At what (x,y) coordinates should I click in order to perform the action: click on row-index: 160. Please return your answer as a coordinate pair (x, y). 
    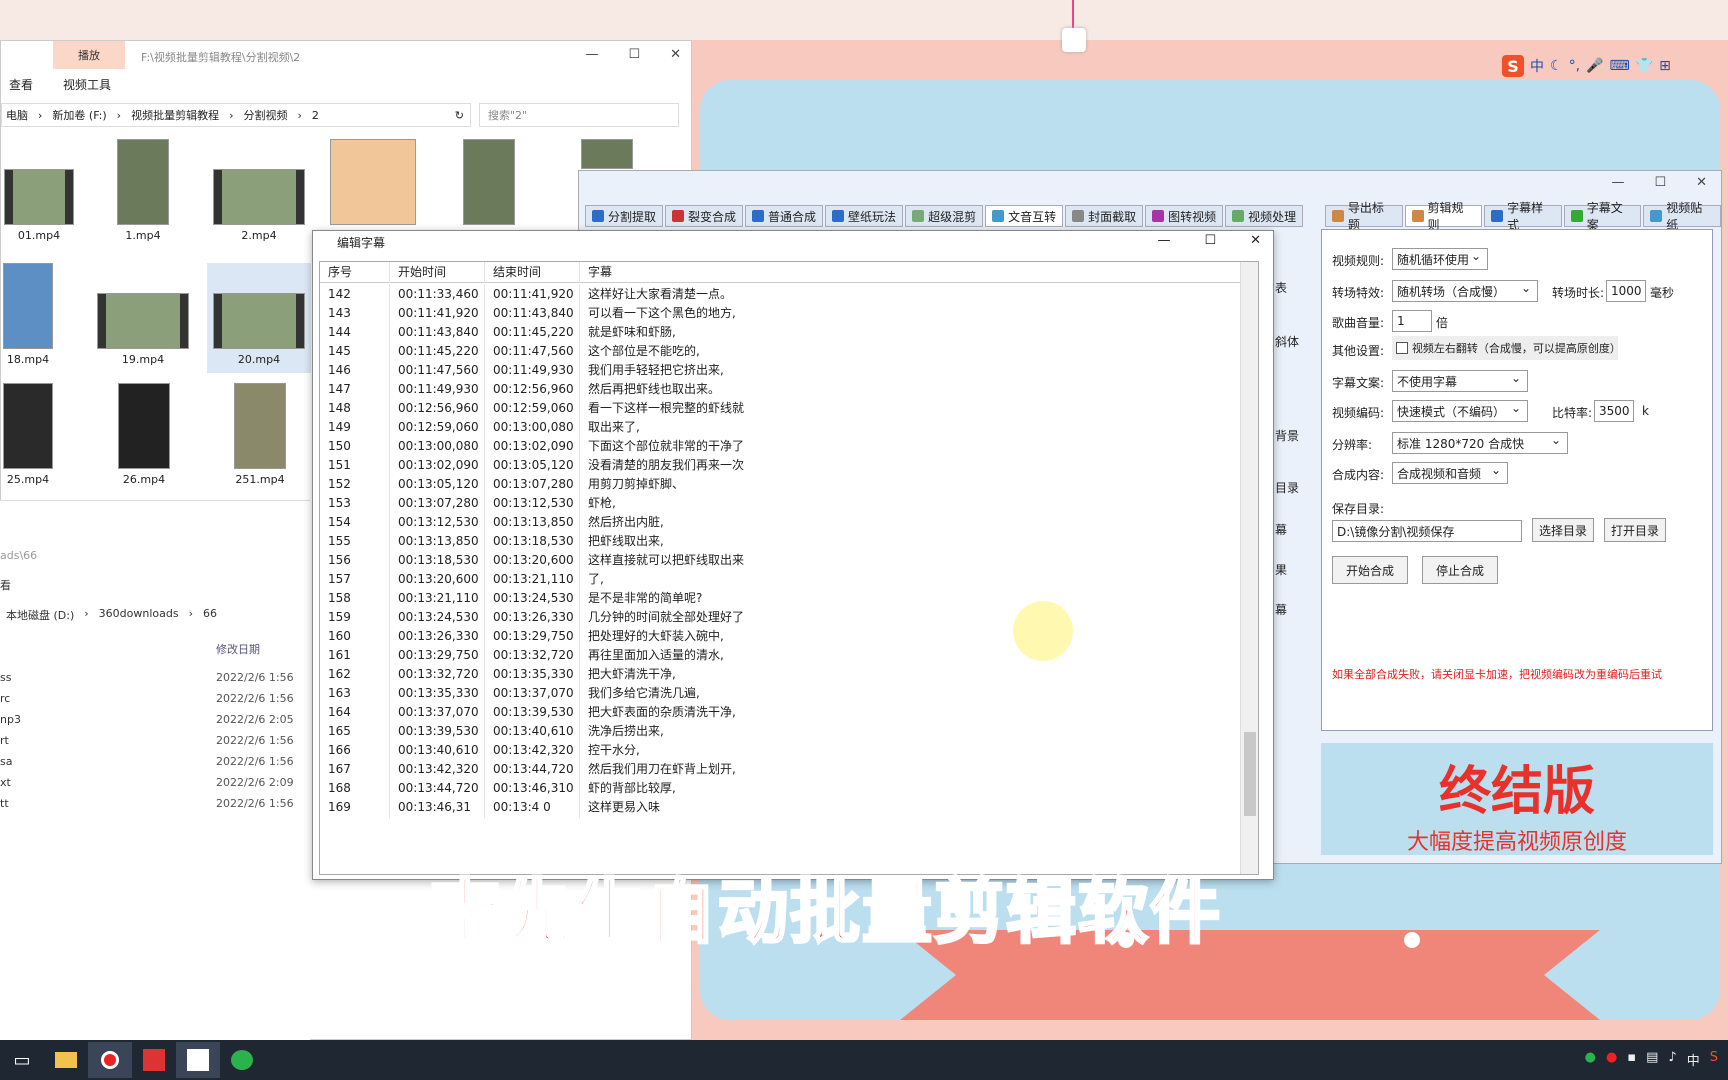
    Looking at the image, I should click on (355, 636).